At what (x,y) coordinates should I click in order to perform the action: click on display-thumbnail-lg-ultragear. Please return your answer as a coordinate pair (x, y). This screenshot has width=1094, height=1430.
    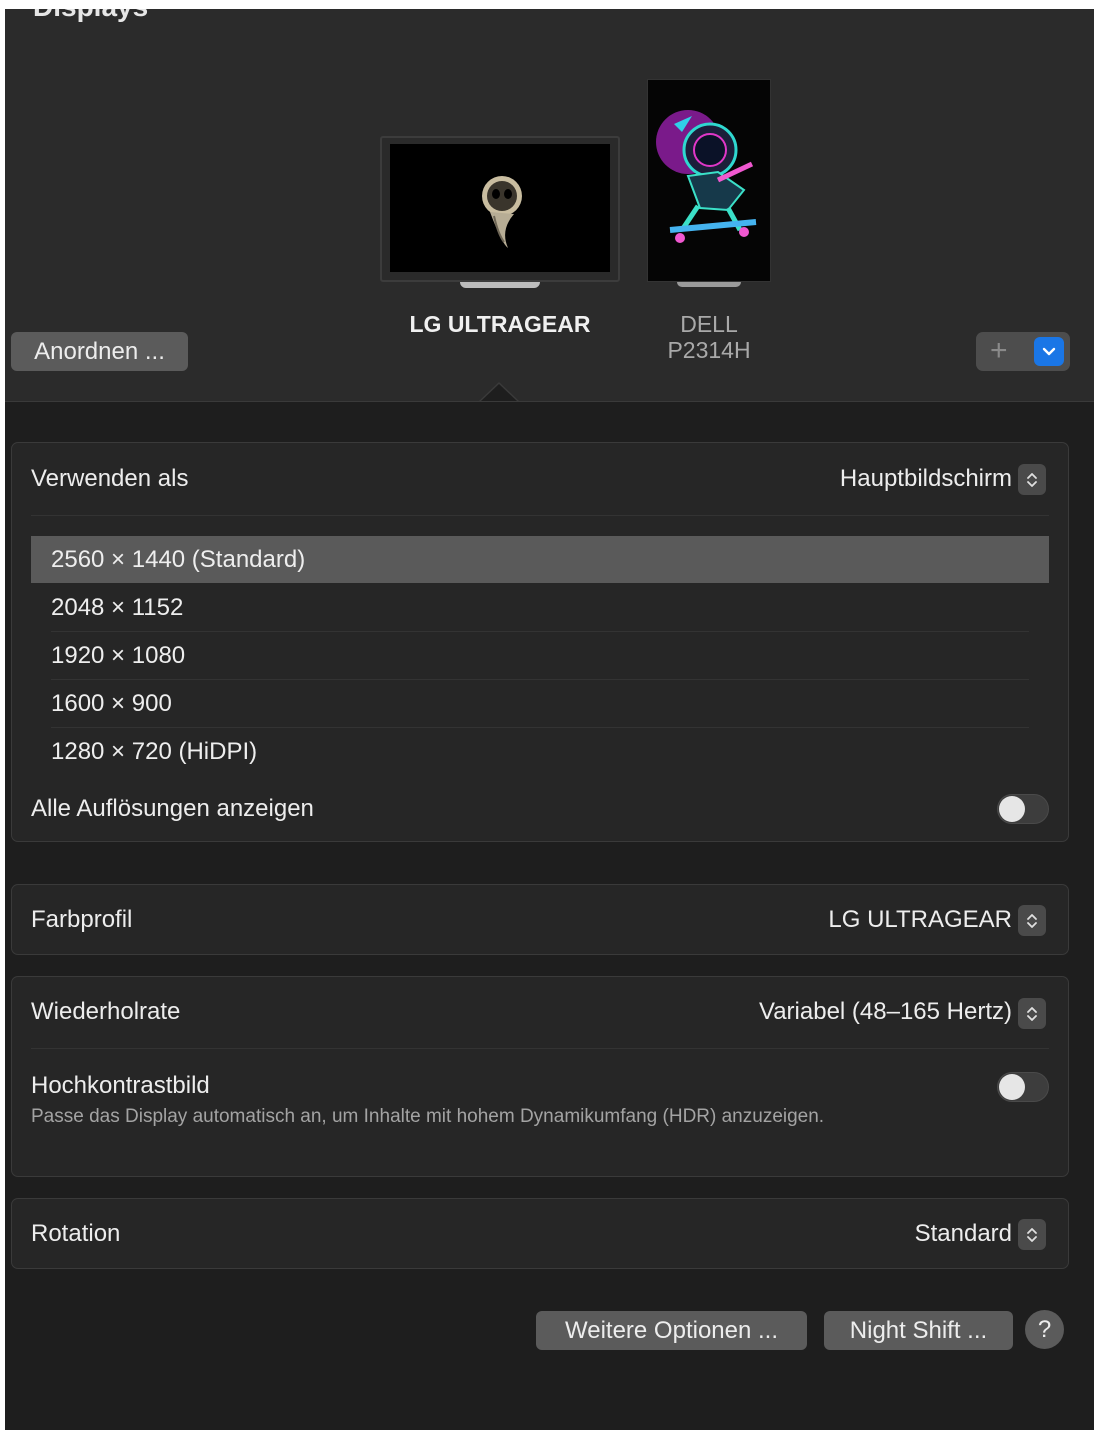
    Looking at the image, I should click on (500, 209).